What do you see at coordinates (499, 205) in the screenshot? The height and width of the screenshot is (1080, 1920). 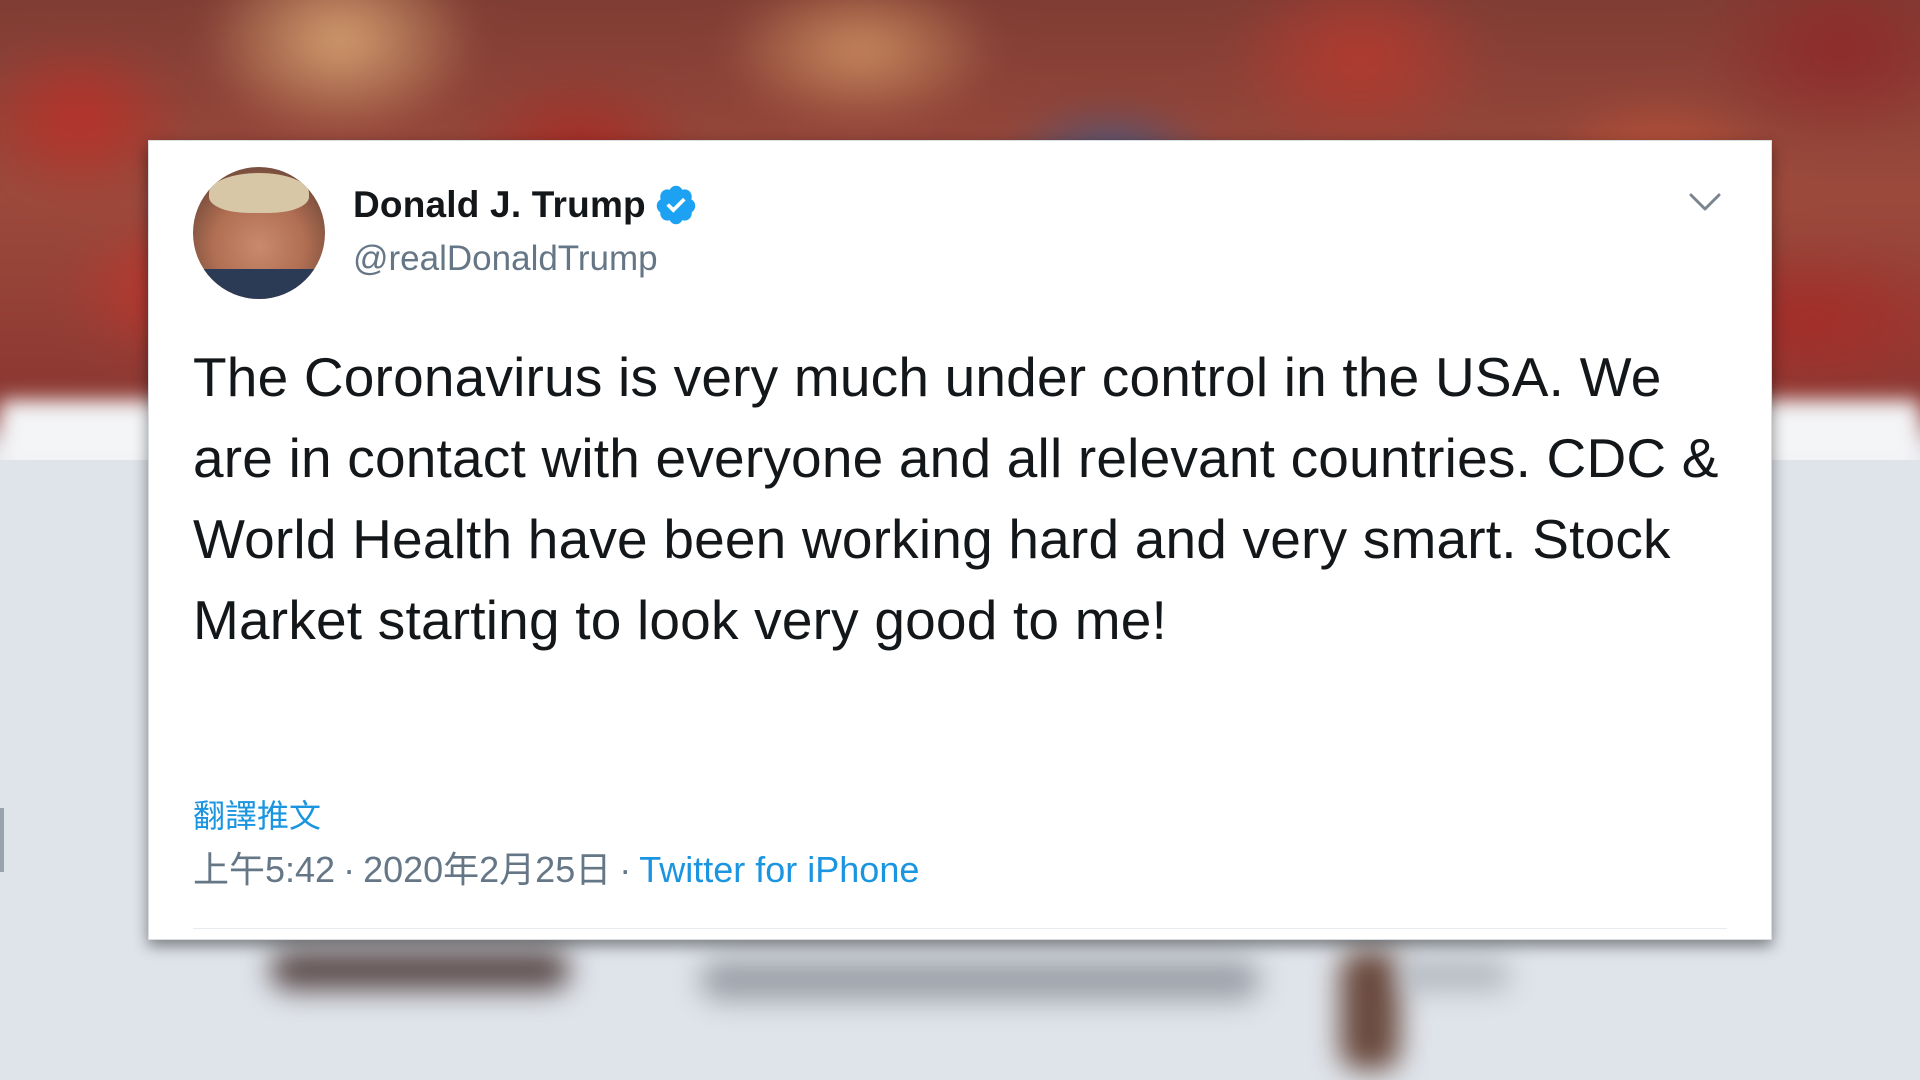 I see `display-name: Donald J. Trump` at bounding box center [499, 205].